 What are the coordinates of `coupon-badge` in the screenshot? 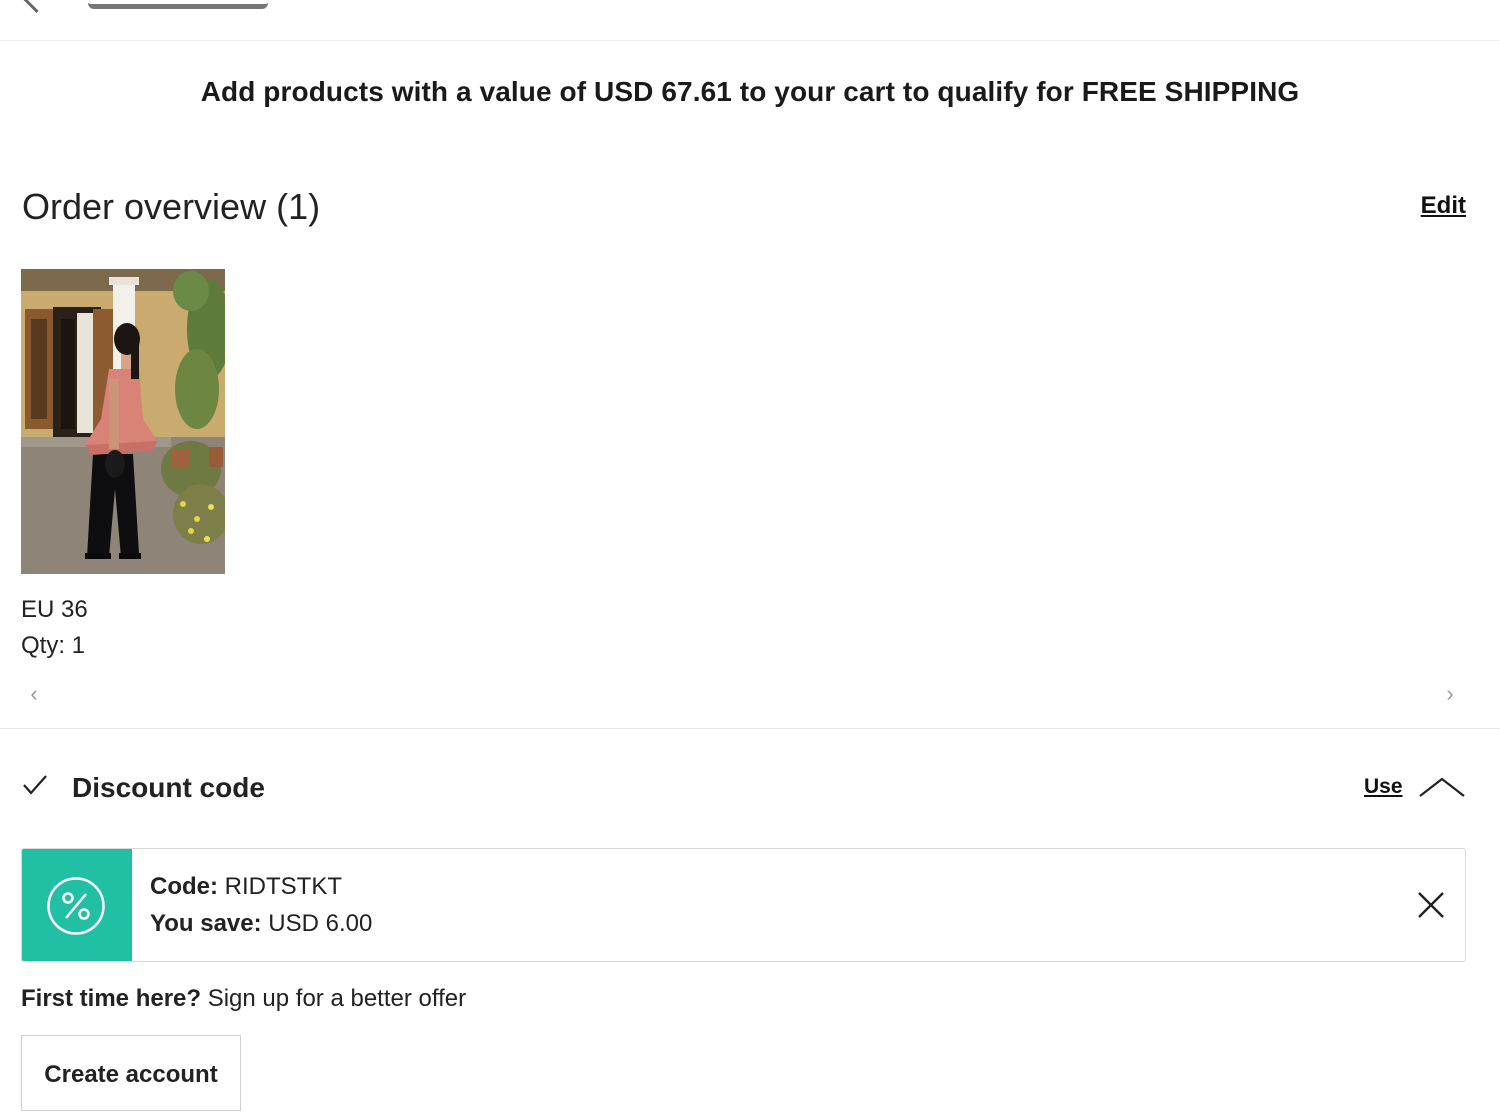 It's located at (77, 905).